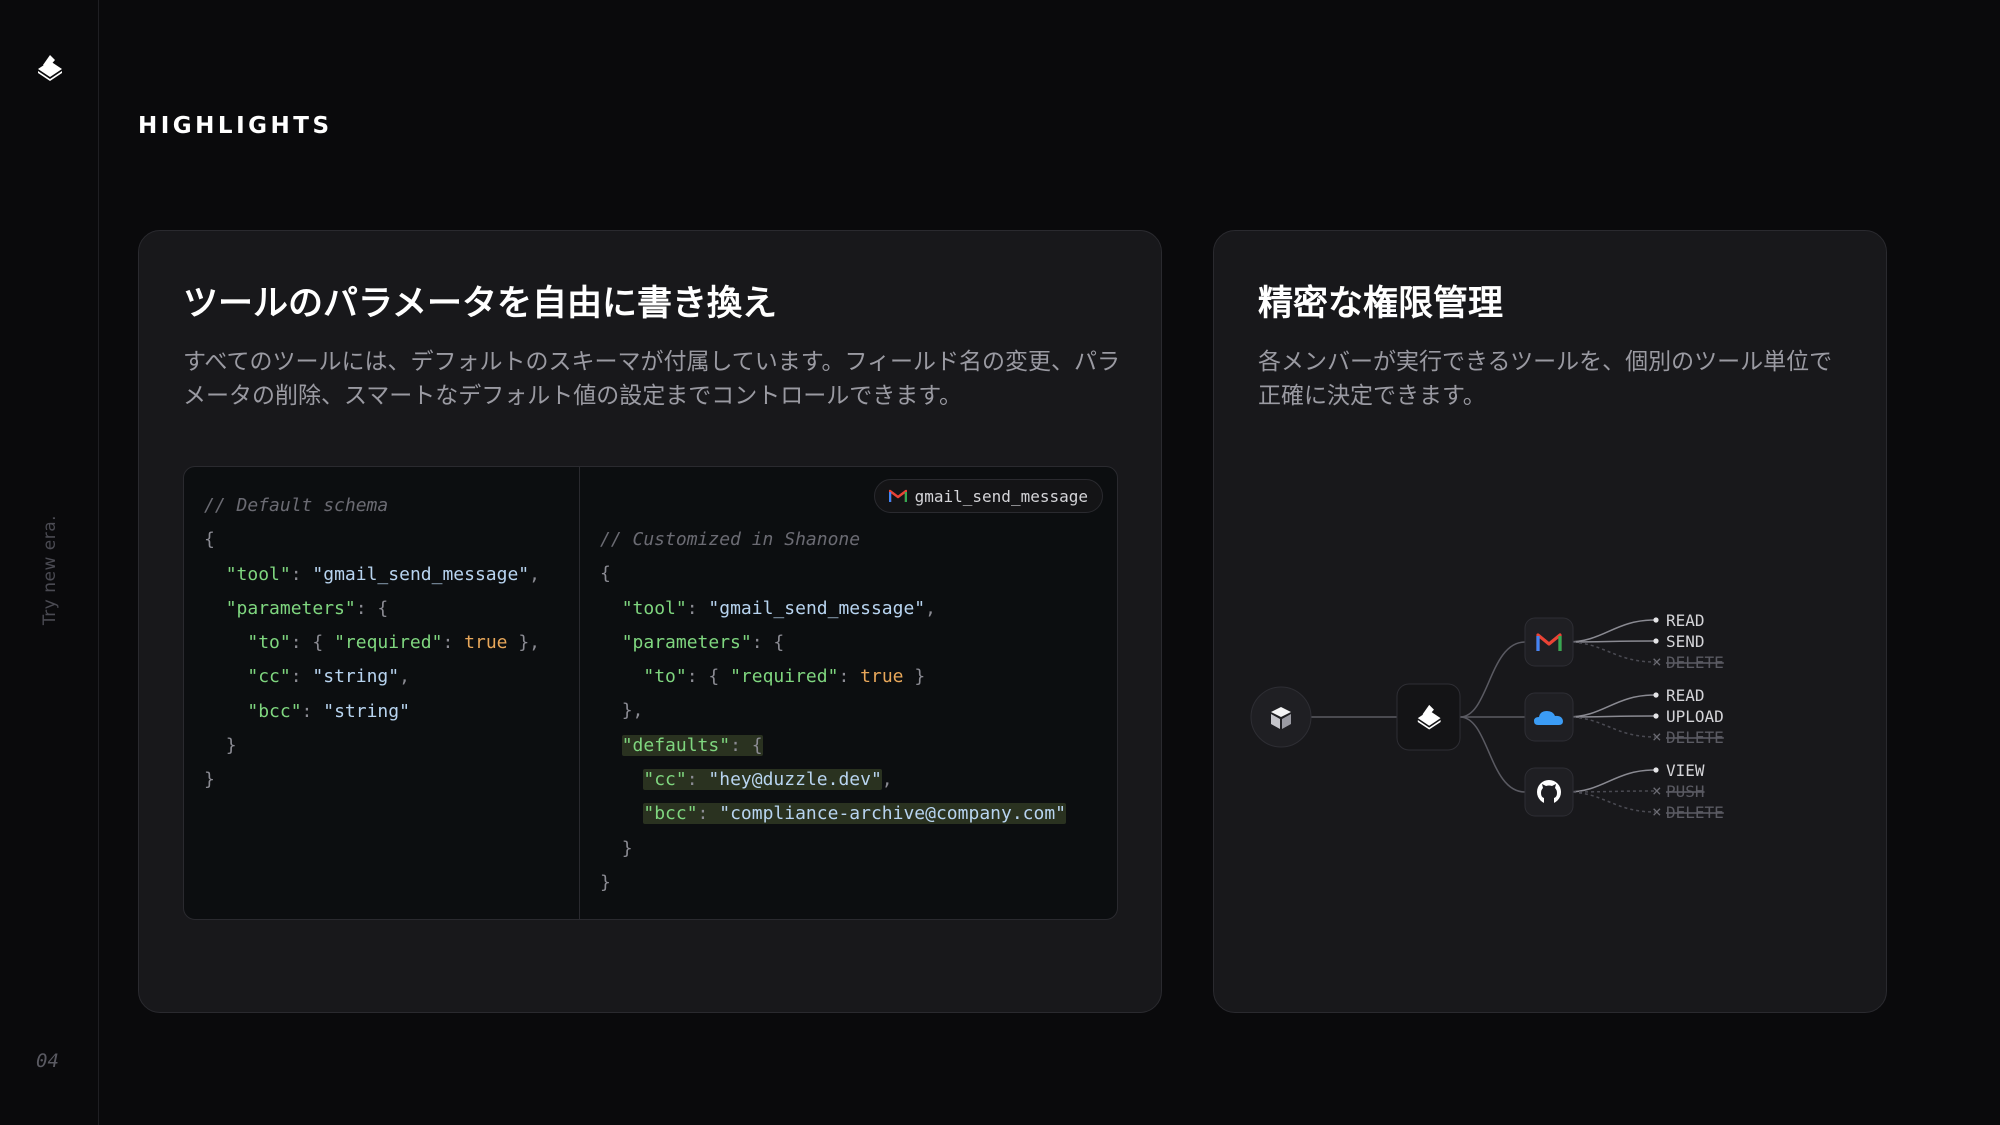 The height and width of the screenshot is (1125, 2000). I want to click on permission-label: VIEW, so click(1685, 770).